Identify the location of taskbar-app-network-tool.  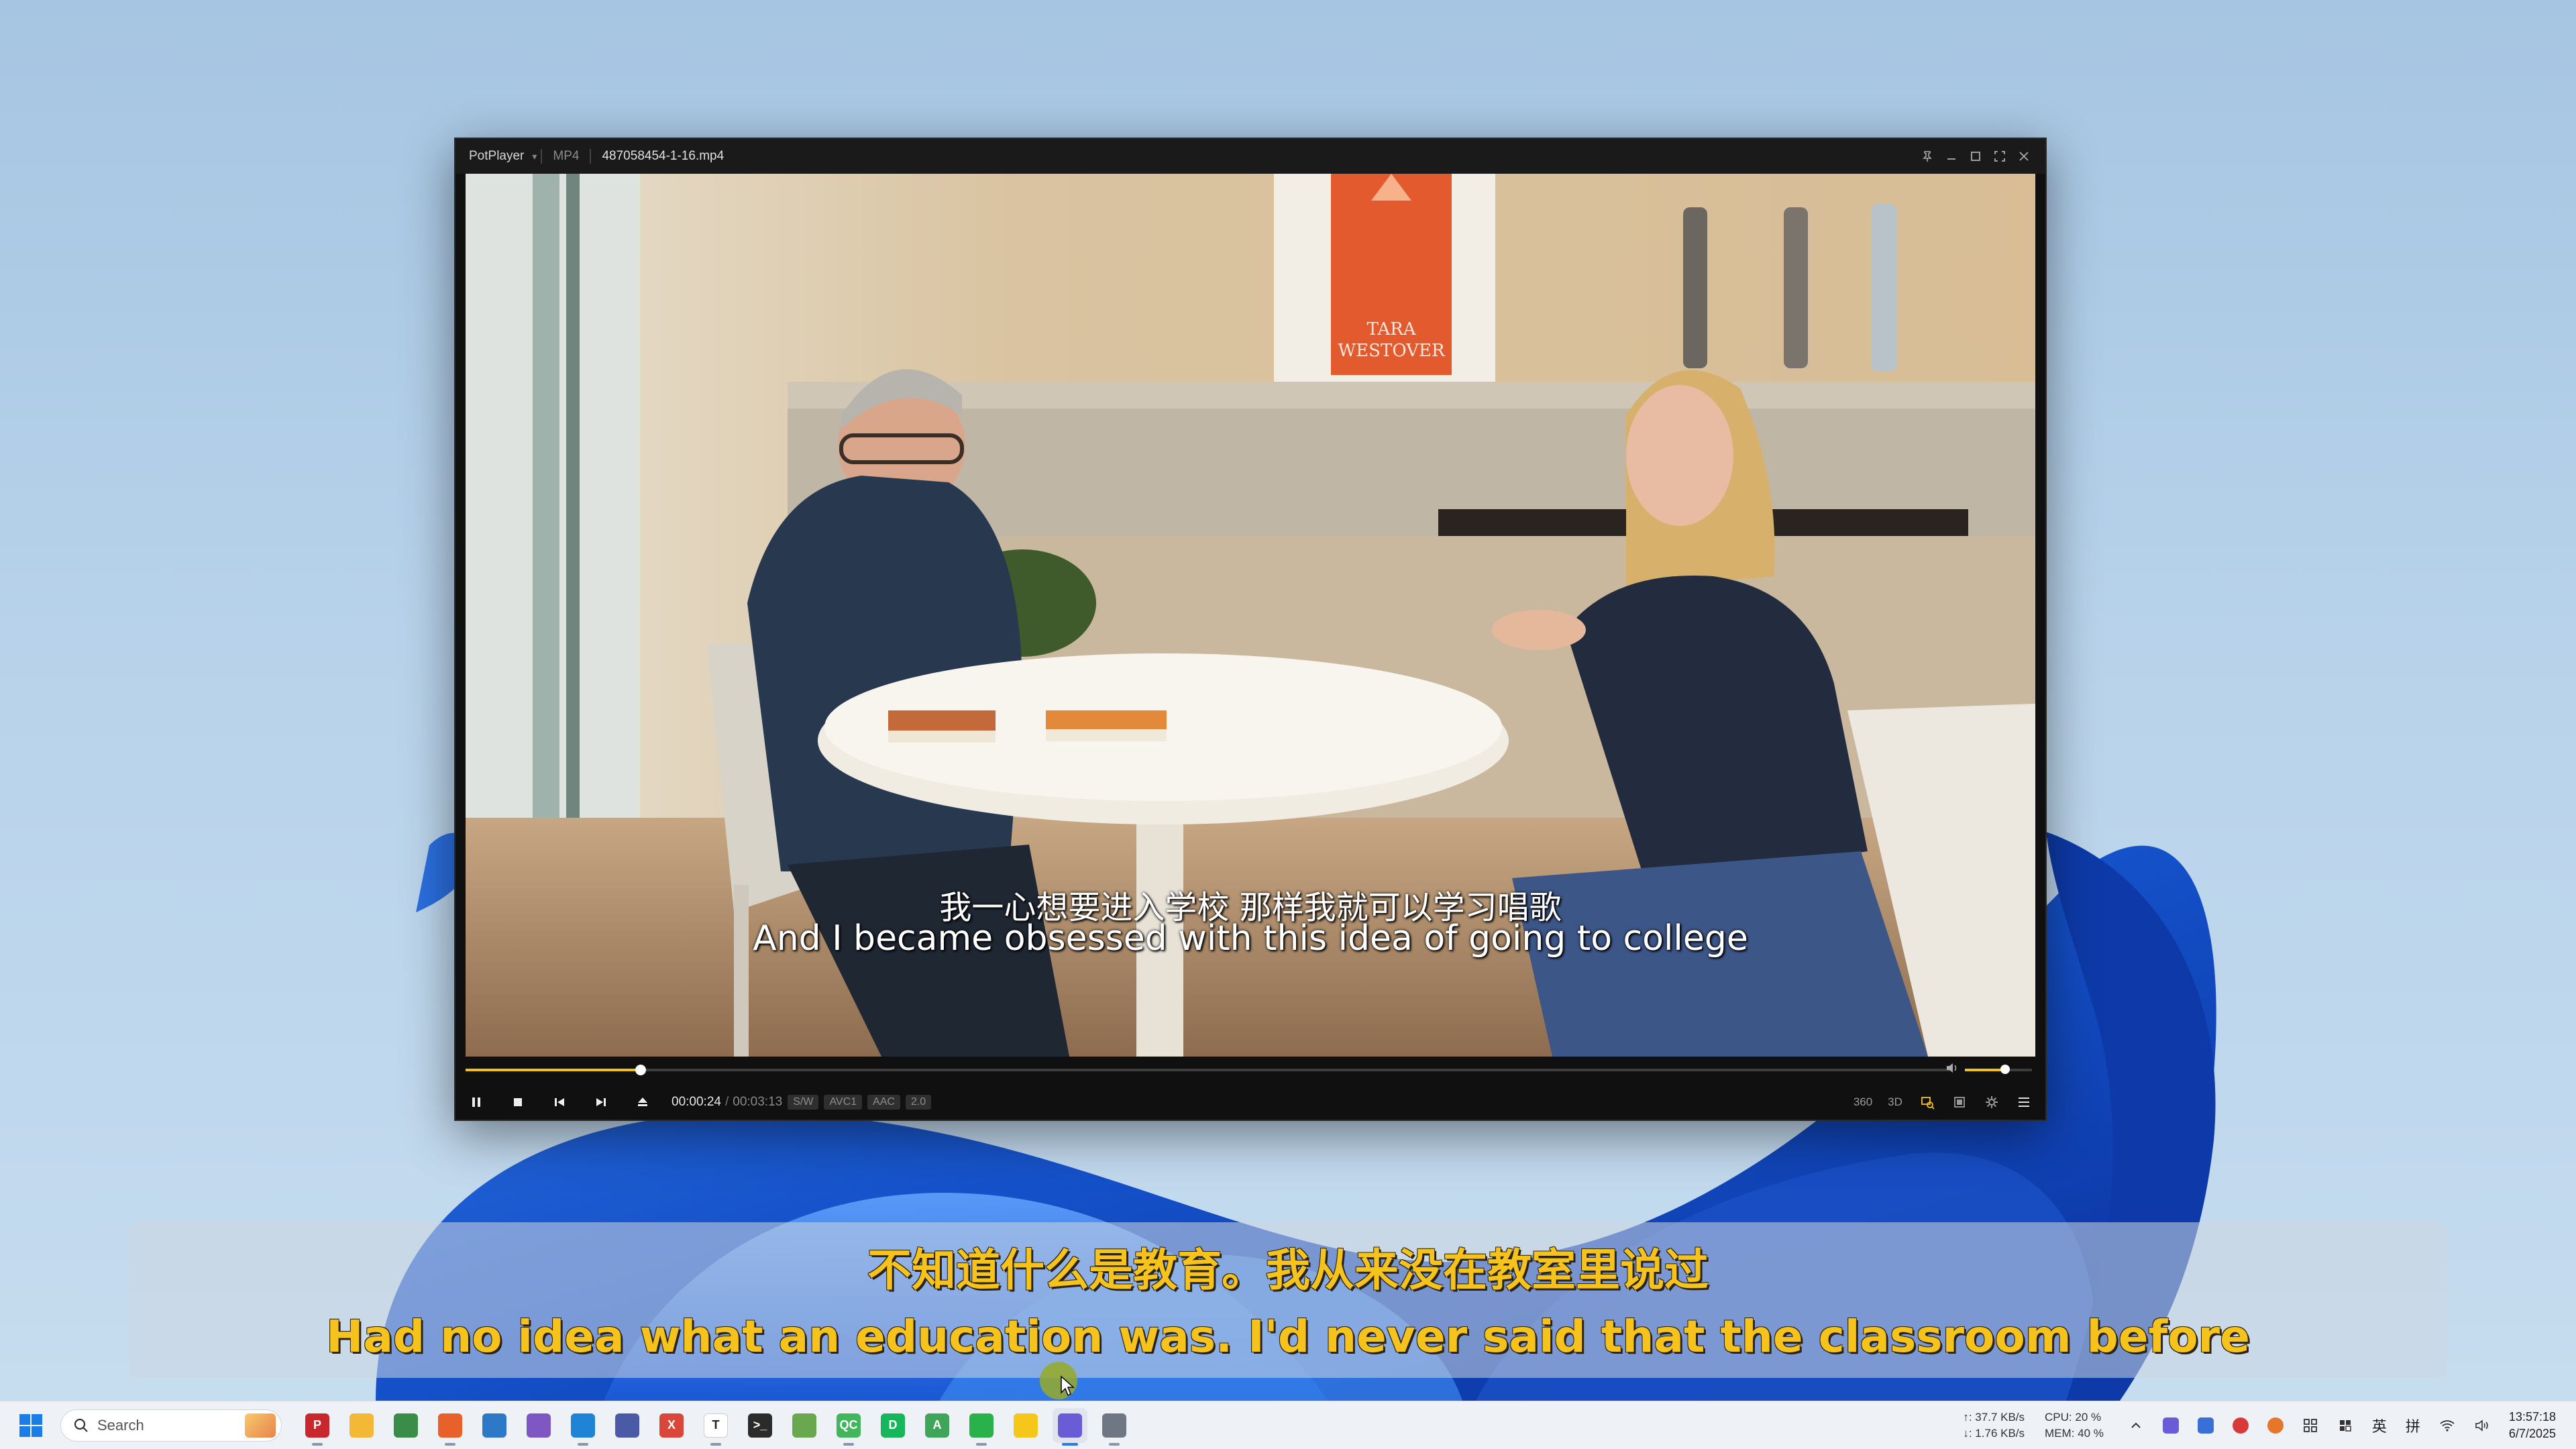
(627, 1425).